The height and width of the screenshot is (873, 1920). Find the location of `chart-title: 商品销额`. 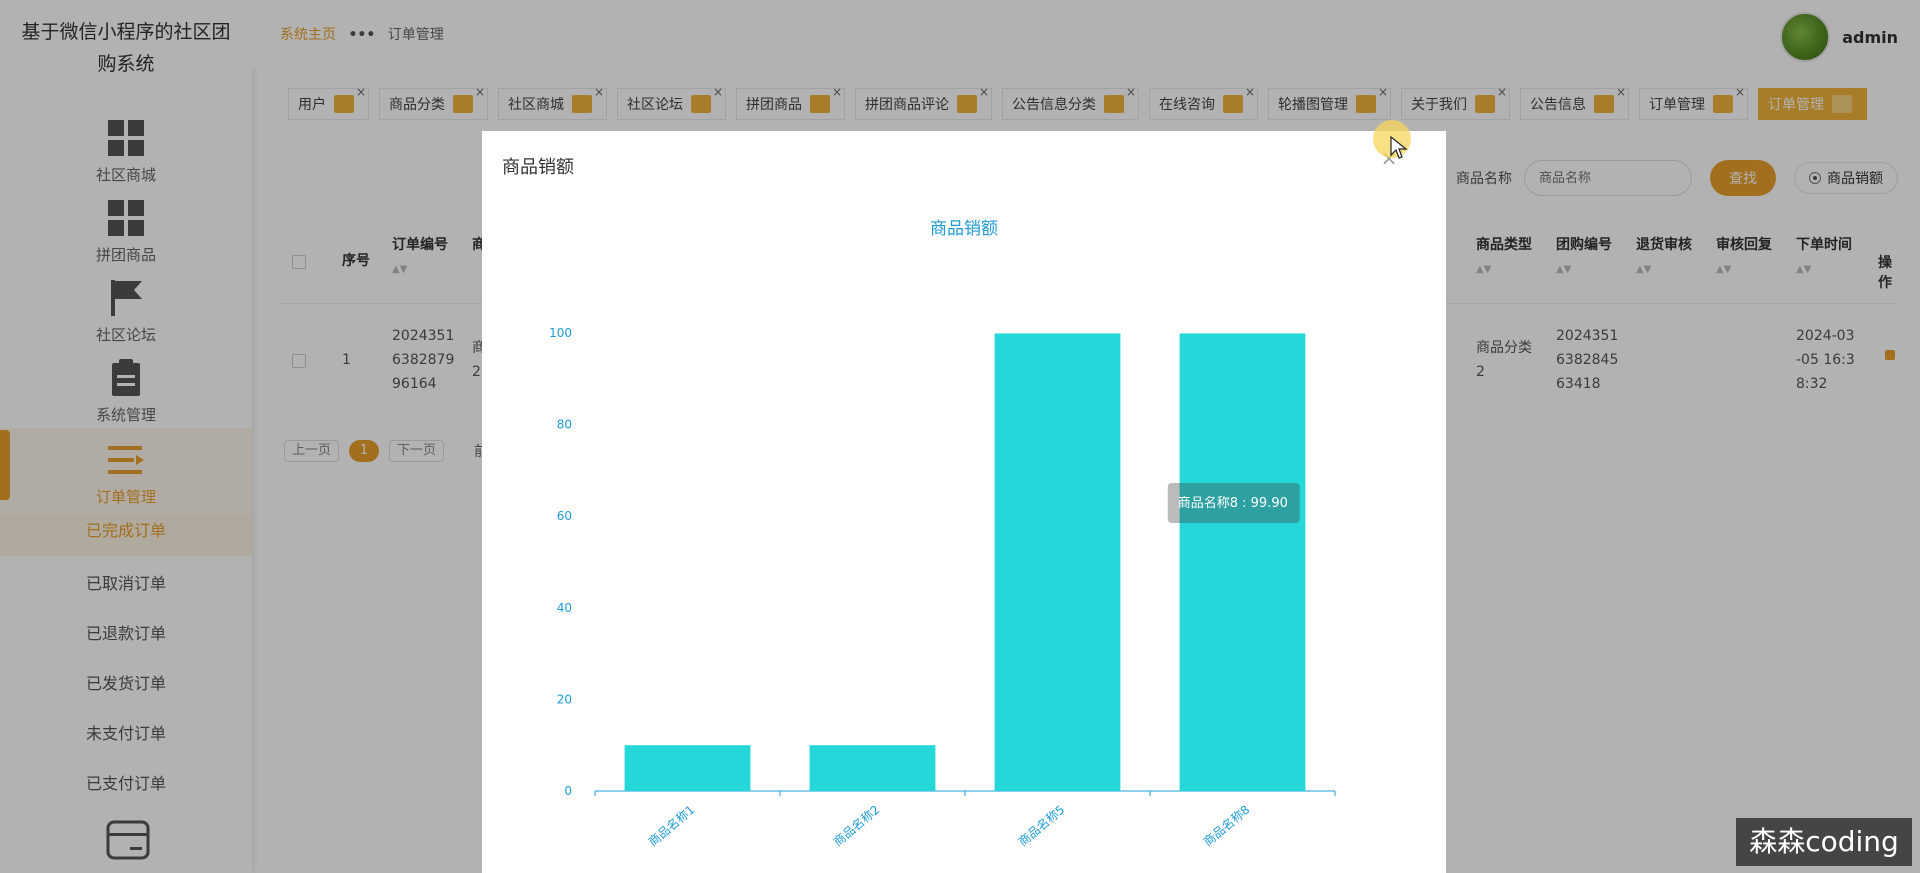

chart-title: 商品销额 is located at coordinates (964, 229).